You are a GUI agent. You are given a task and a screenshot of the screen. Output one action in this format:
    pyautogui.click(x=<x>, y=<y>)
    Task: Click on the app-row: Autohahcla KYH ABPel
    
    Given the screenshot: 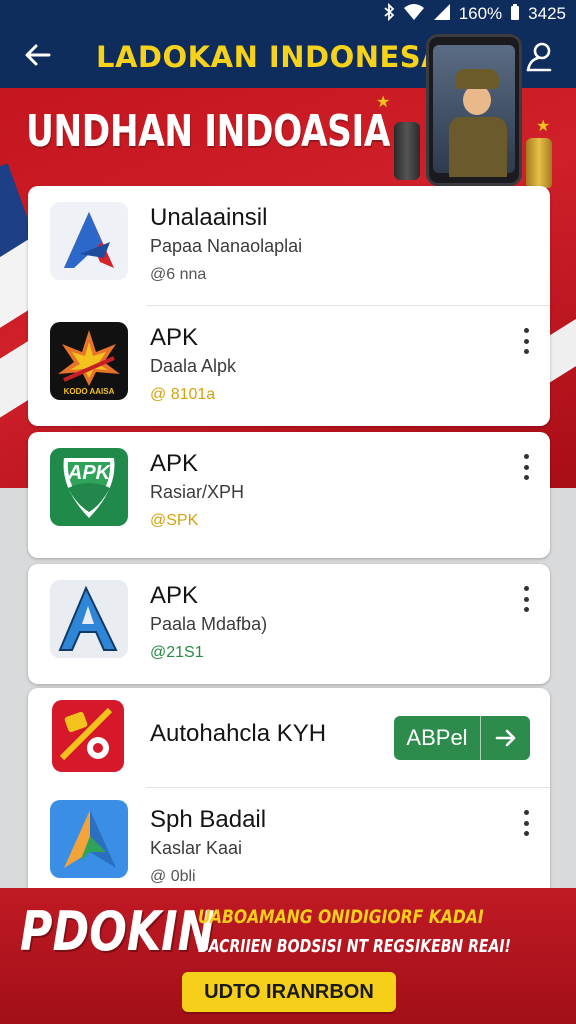 What is the action you would take?
    pyautogui.click(x=289, y=738)
    